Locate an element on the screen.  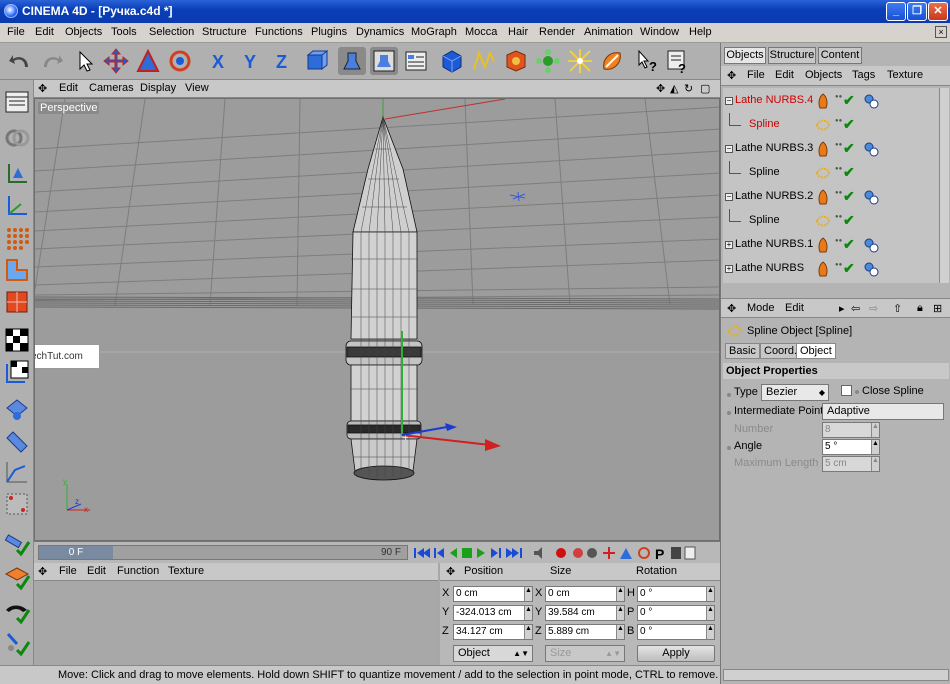
am-next-arrow-icon: ▸ is located at coordinates (842, 308).